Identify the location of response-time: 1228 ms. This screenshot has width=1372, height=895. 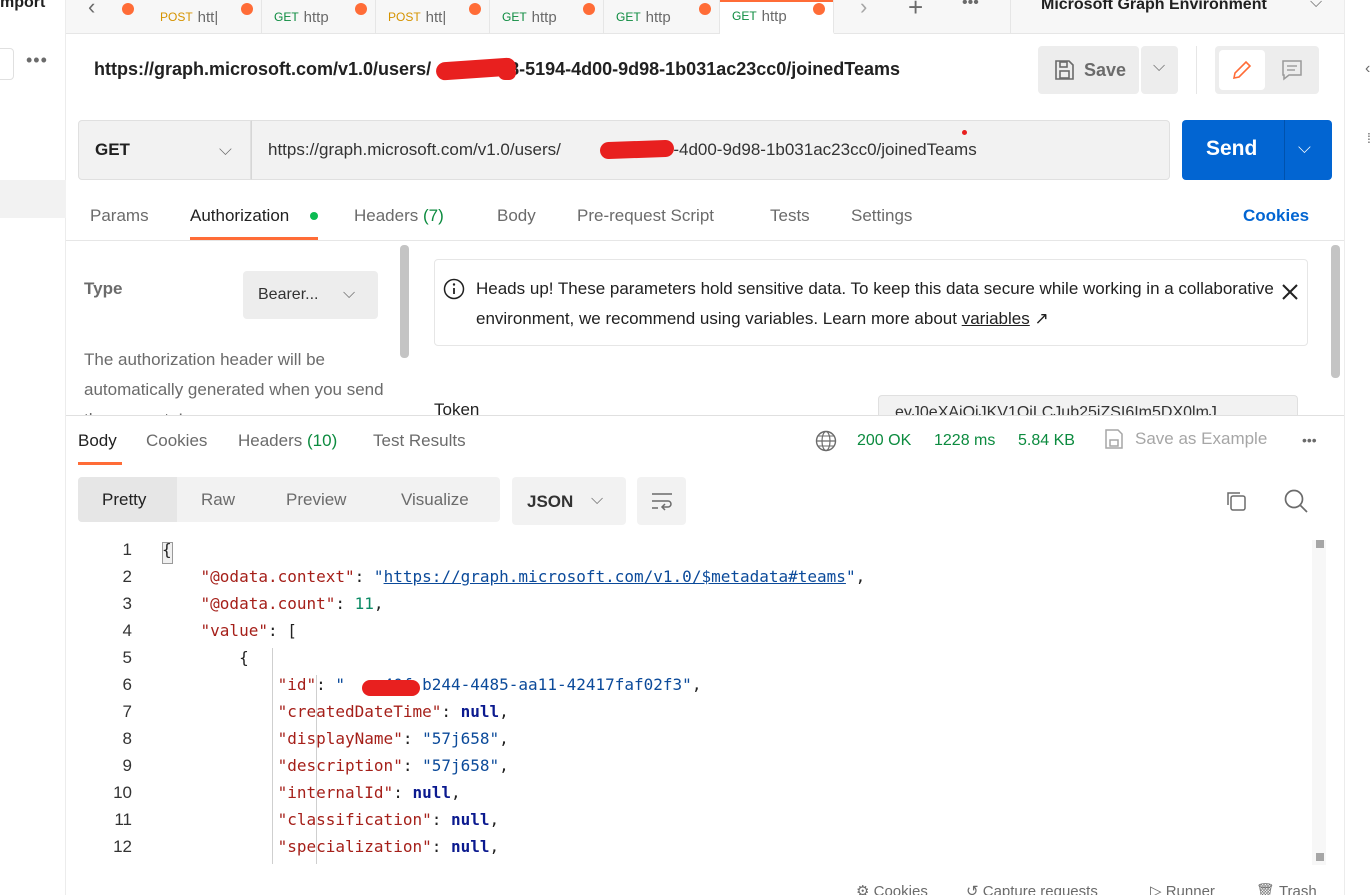
(964, 441).